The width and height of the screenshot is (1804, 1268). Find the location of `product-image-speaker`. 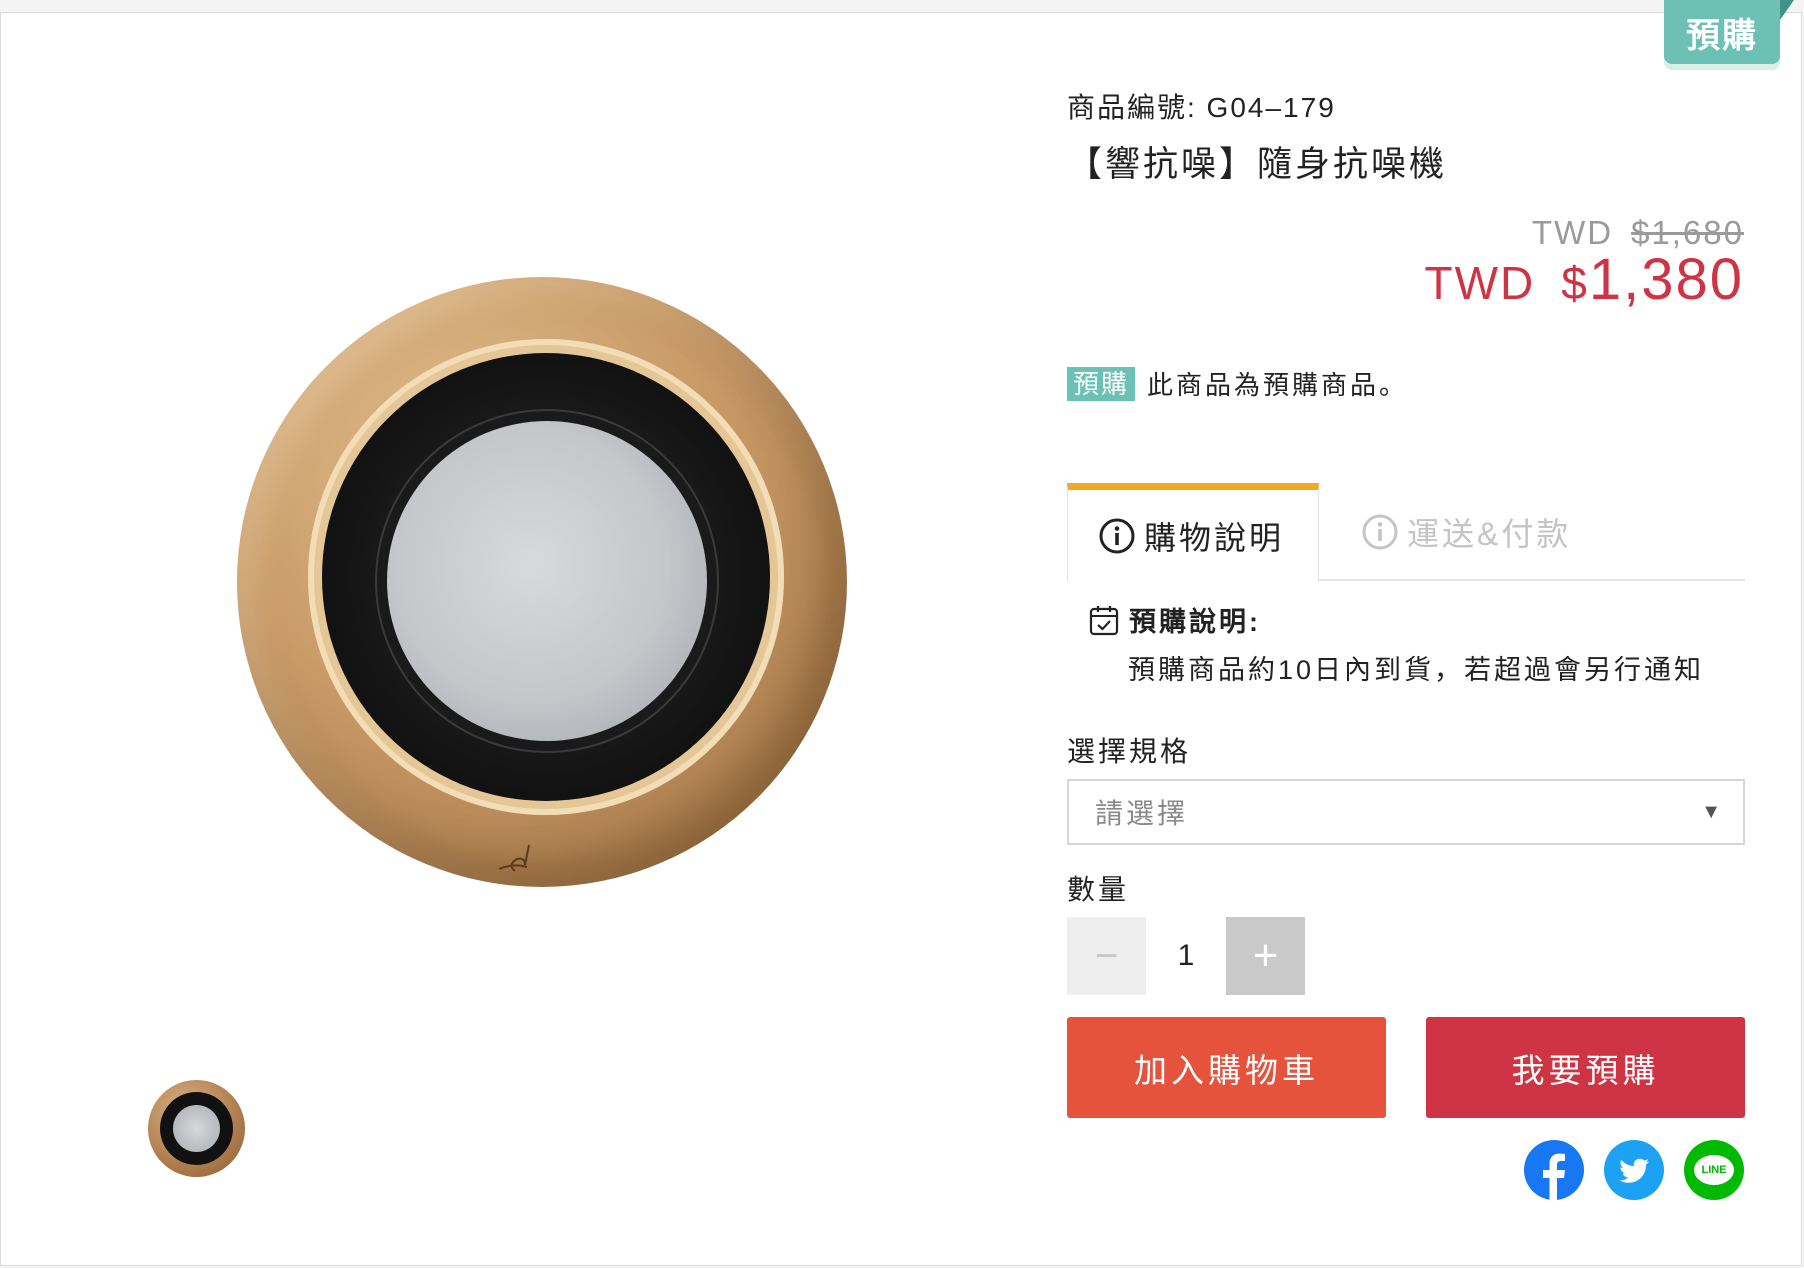

product-image-speaker is located at coordinates (547, 581).